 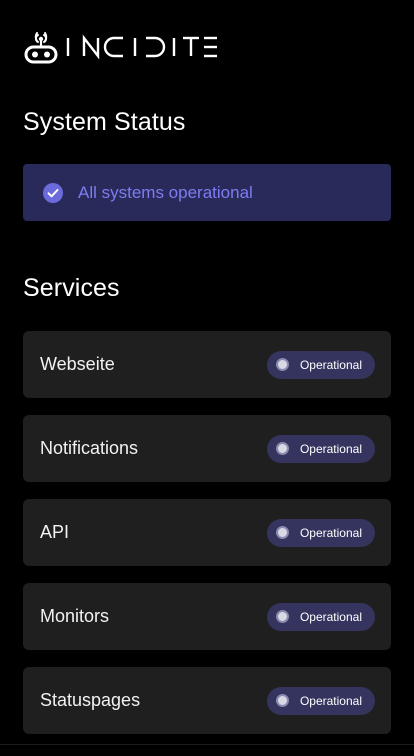 What do you see at coordinates (207, 448) in the screenshot?
I see `service-card-notifications: Notifications Operational` at bounding box center [207, 448].